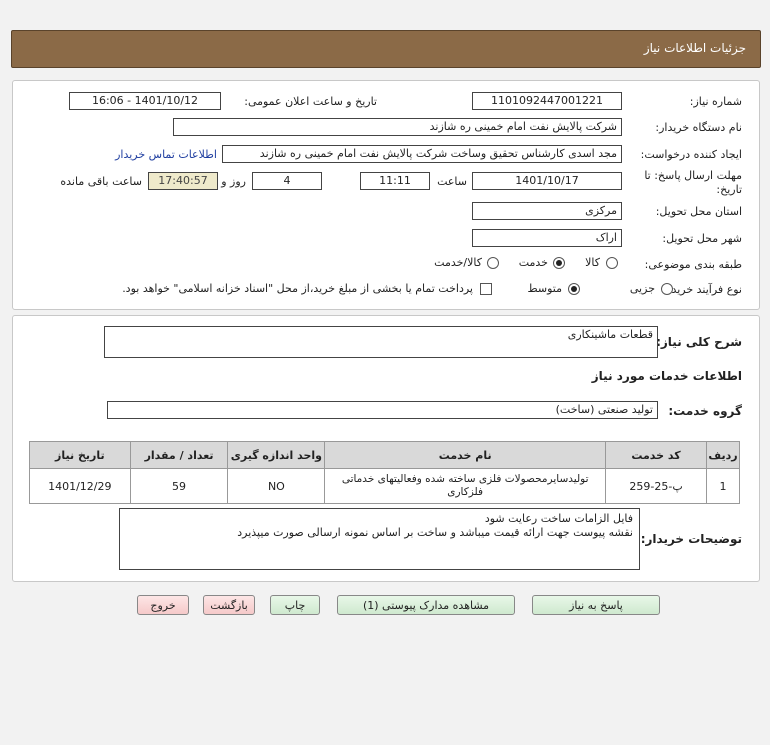  I want to click on category-radio-goods-service, so click(493, 263).